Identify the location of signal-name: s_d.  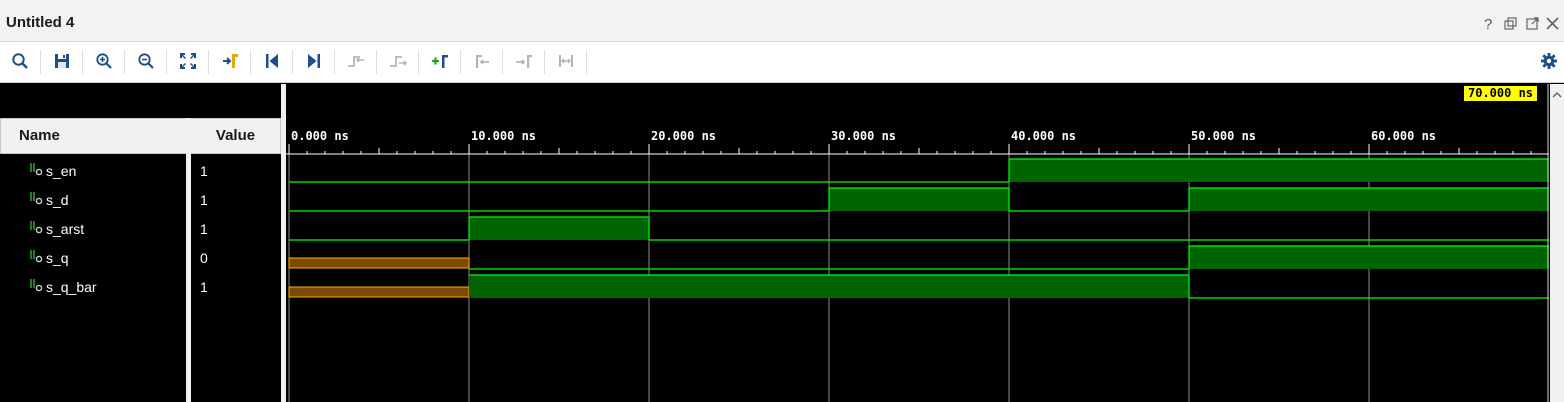
(57, 200).